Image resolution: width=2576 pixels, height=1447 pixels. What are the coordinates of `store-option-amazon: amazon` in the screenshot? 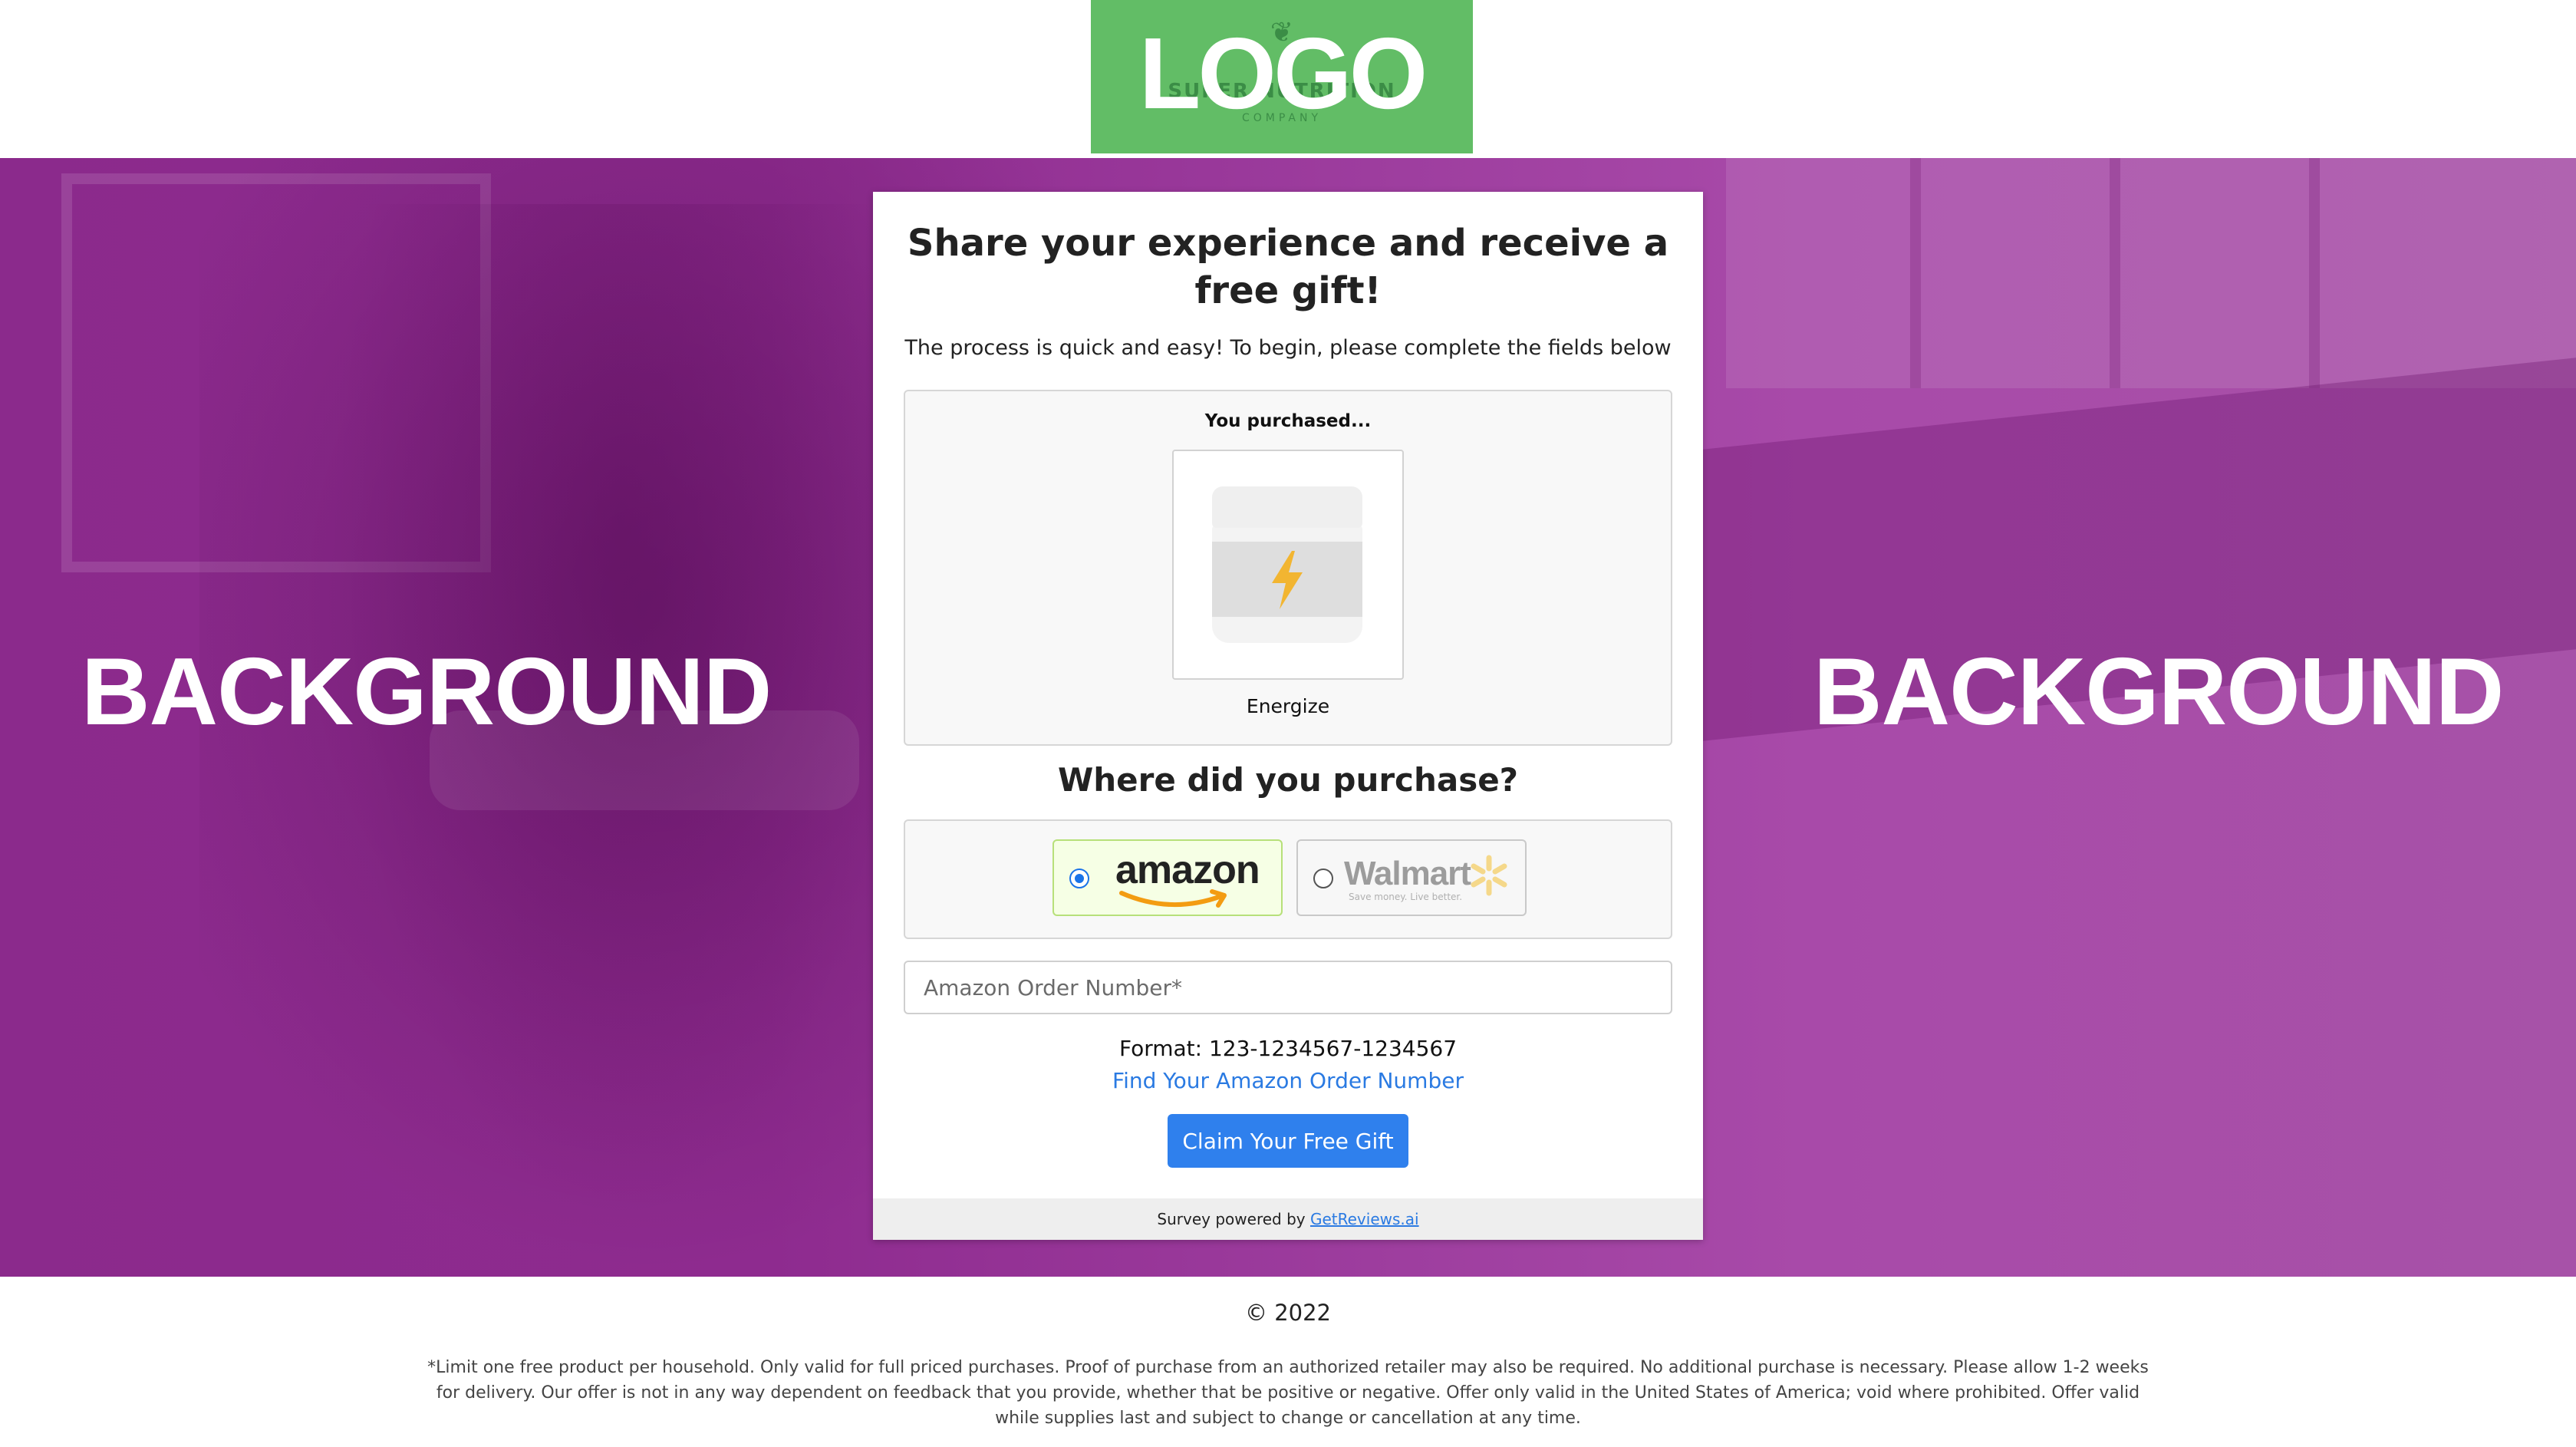 It's located at (1167, 877).